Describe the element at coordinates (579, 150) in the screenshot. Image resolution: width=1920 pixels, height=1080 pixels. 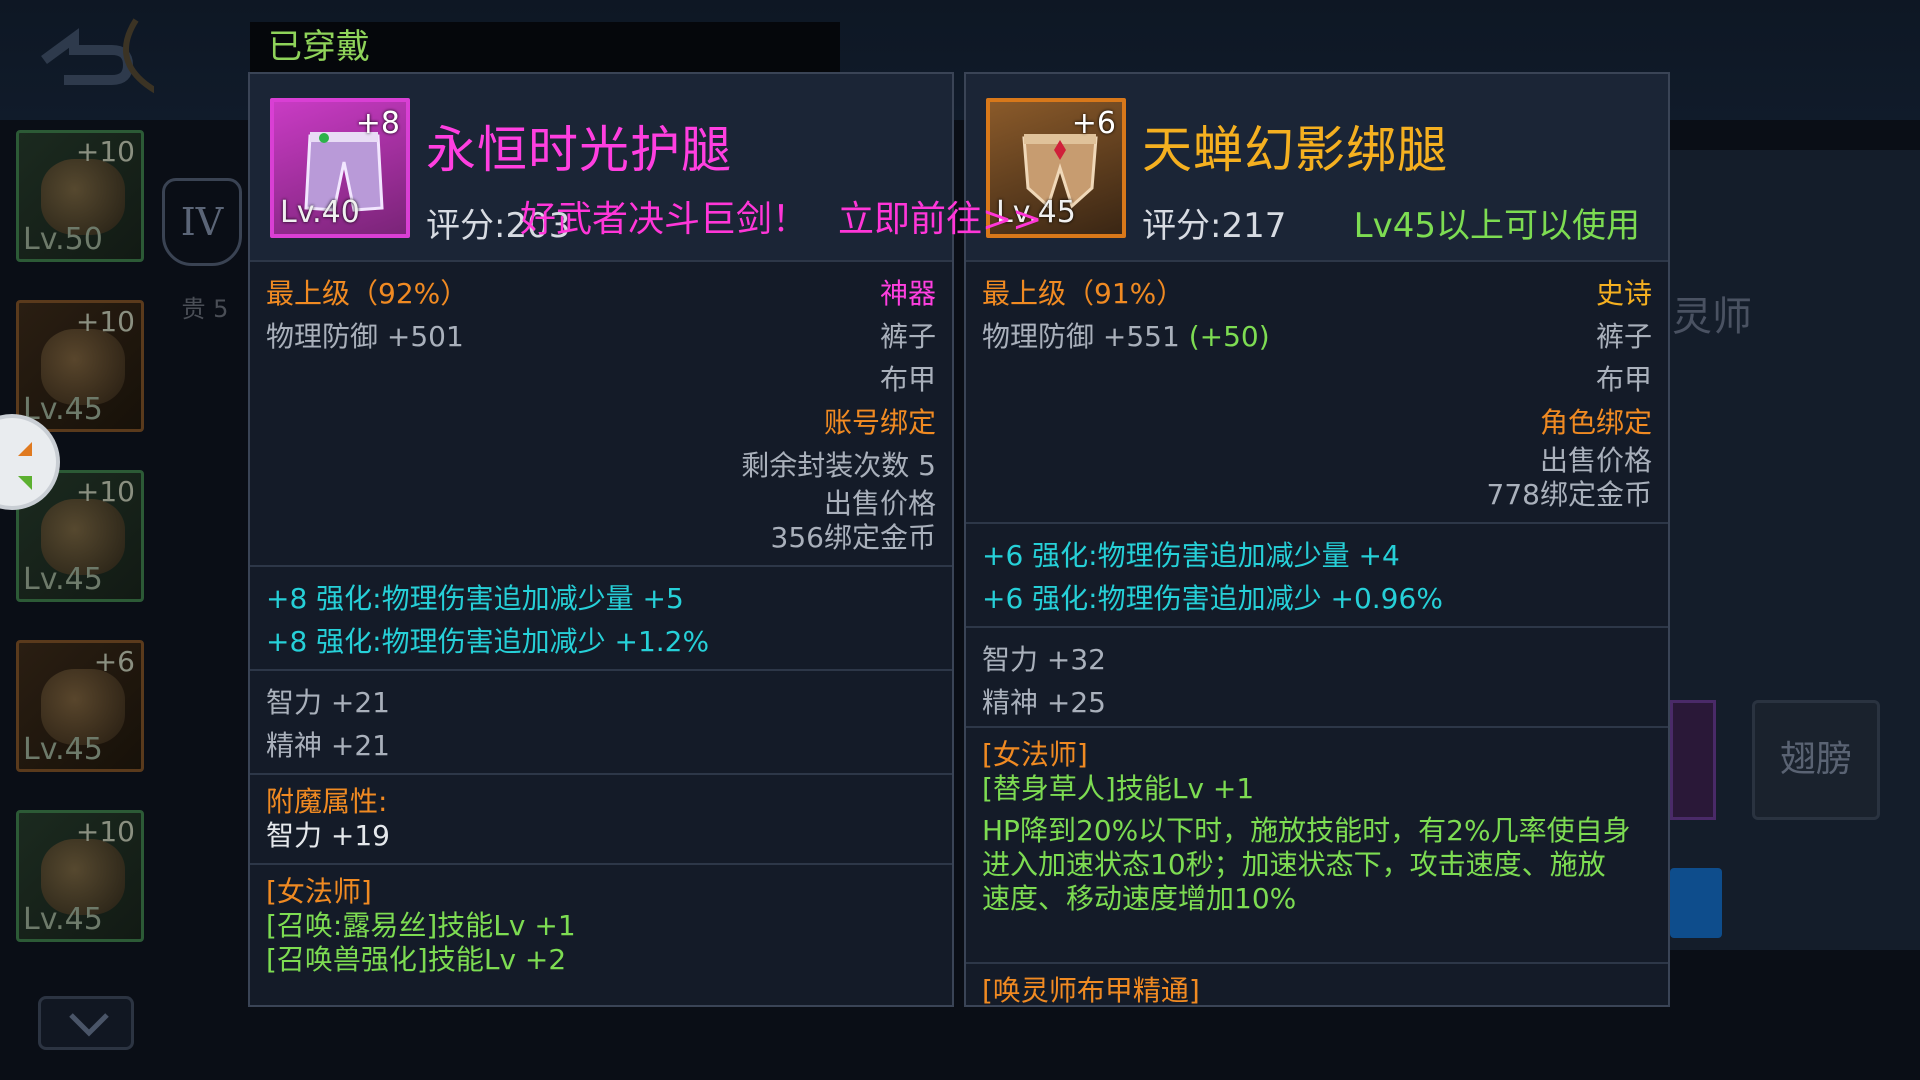
I see `item-name: 永恒时光护腿` at that location.